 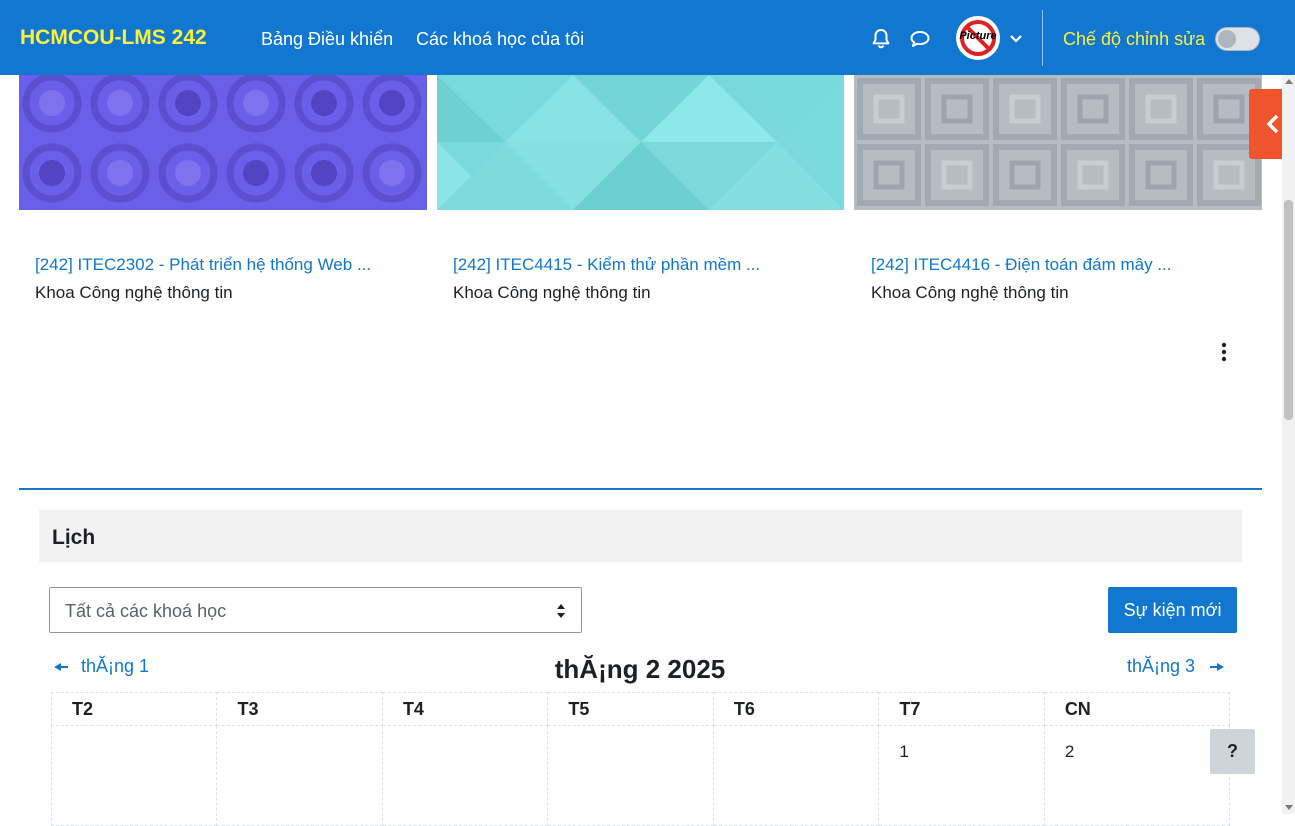 I want to click on calendar-day-cell: 1, so click(x=961, y=775).